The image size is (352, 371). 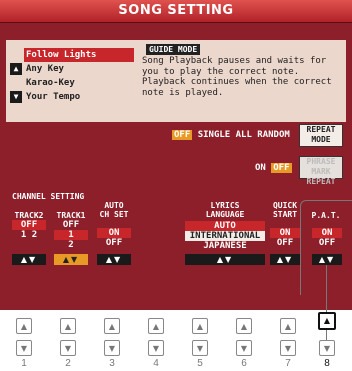 I want to click on up-arrow-icon: ▲, so click(x=16, y=69).